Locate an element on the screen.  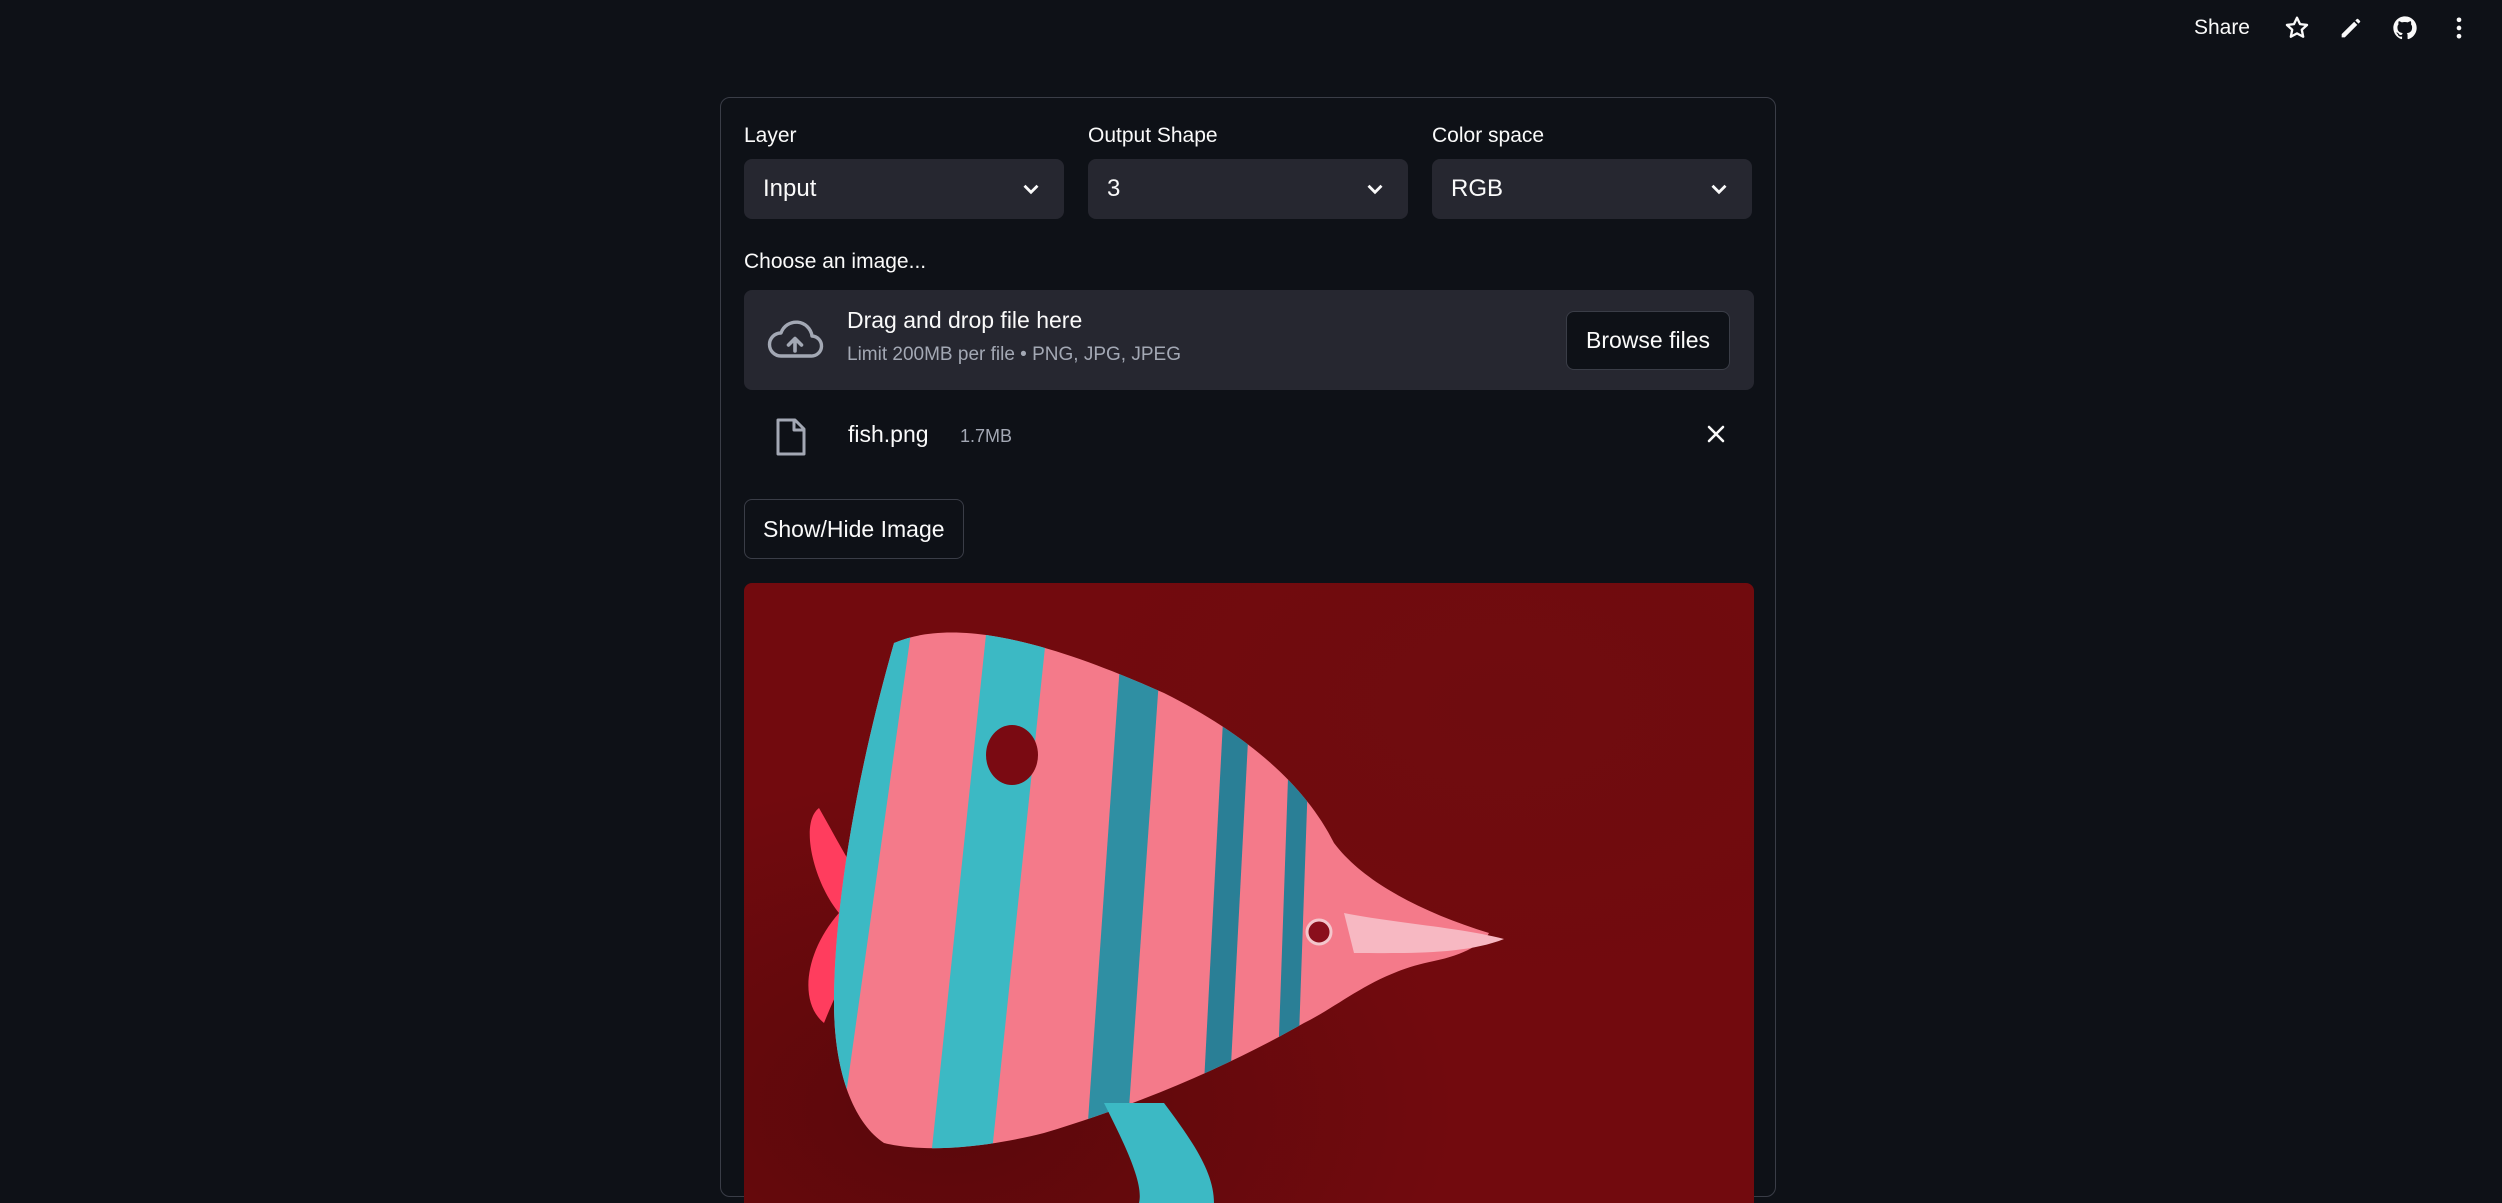
dropzone-title: Drag and drop file here is located at coordinates (965, 320).